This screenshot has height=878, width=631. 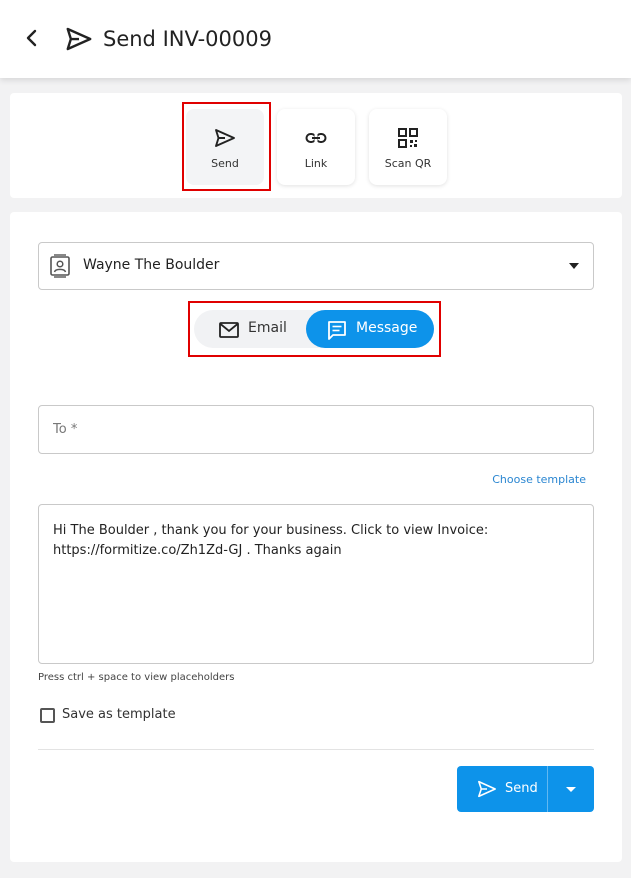 I want to click on link-mode-tile: Link, so click(x=316, y=147).